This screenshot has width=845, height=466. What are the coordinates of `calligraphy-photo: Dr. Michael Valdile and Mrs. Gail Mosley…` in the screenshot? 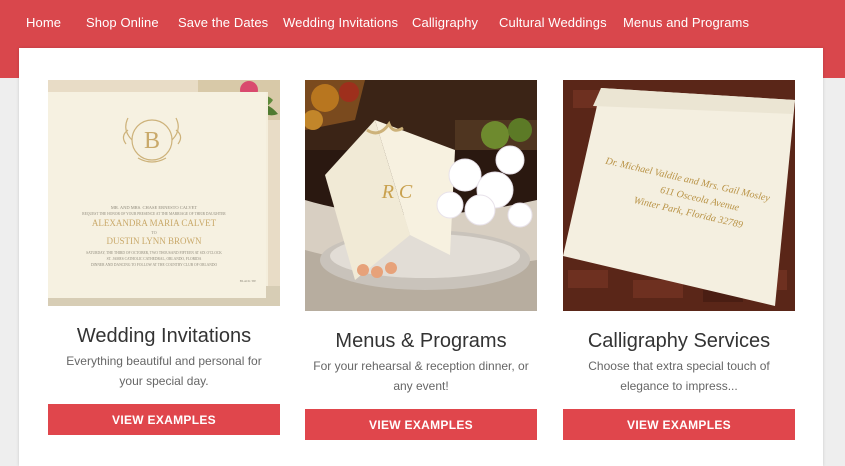 It's located at (679, 195).